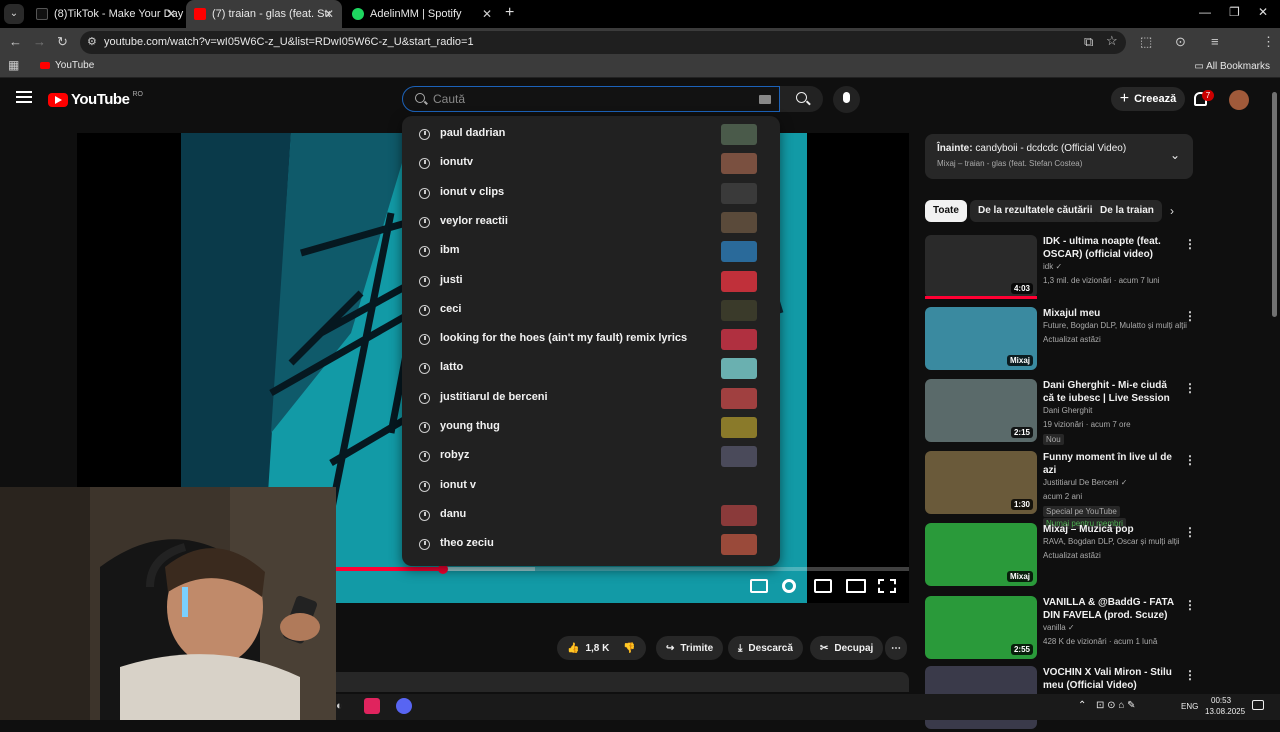  I want to click on tab-search-menu-button: ⌄, so click(14, 14).